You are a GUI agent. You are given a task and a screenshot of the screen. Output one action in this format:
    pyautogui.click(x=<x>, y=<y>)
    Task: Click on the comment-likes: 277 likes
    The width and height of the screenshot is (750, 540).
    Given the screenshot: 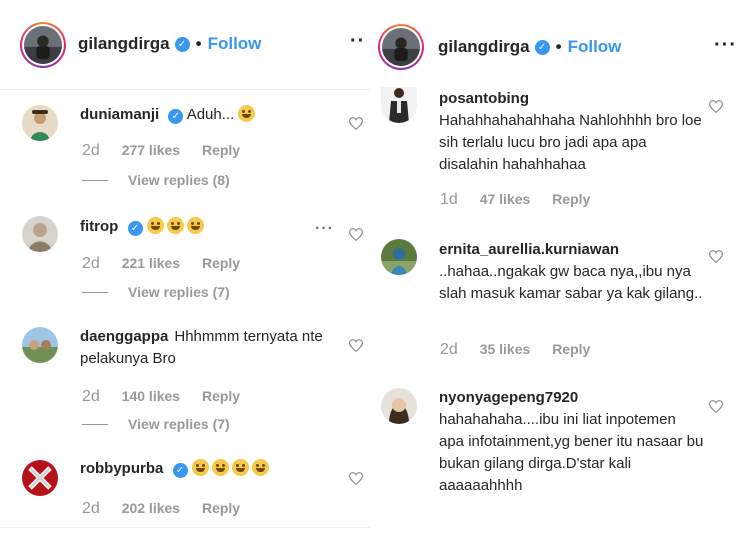 What is the action you would take?
    pyautogui.click(x=151, y=150)
    